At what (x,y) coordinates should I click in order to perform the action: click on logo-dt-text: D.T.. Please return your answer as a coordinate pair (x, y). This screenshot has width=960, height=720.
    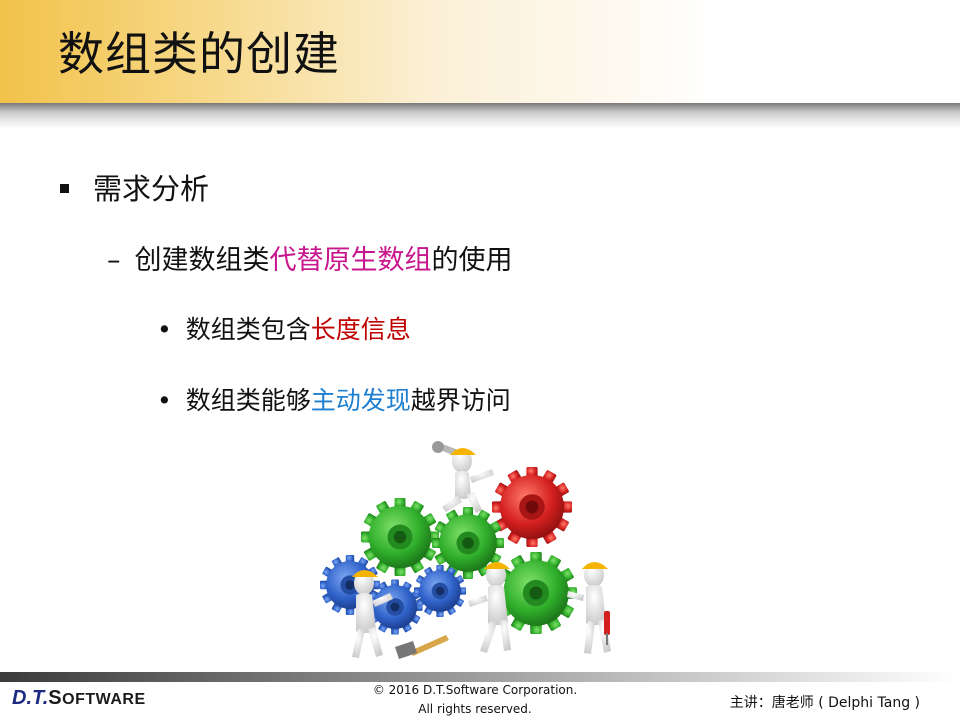
    Looking at the image, I should click on (30, 698).